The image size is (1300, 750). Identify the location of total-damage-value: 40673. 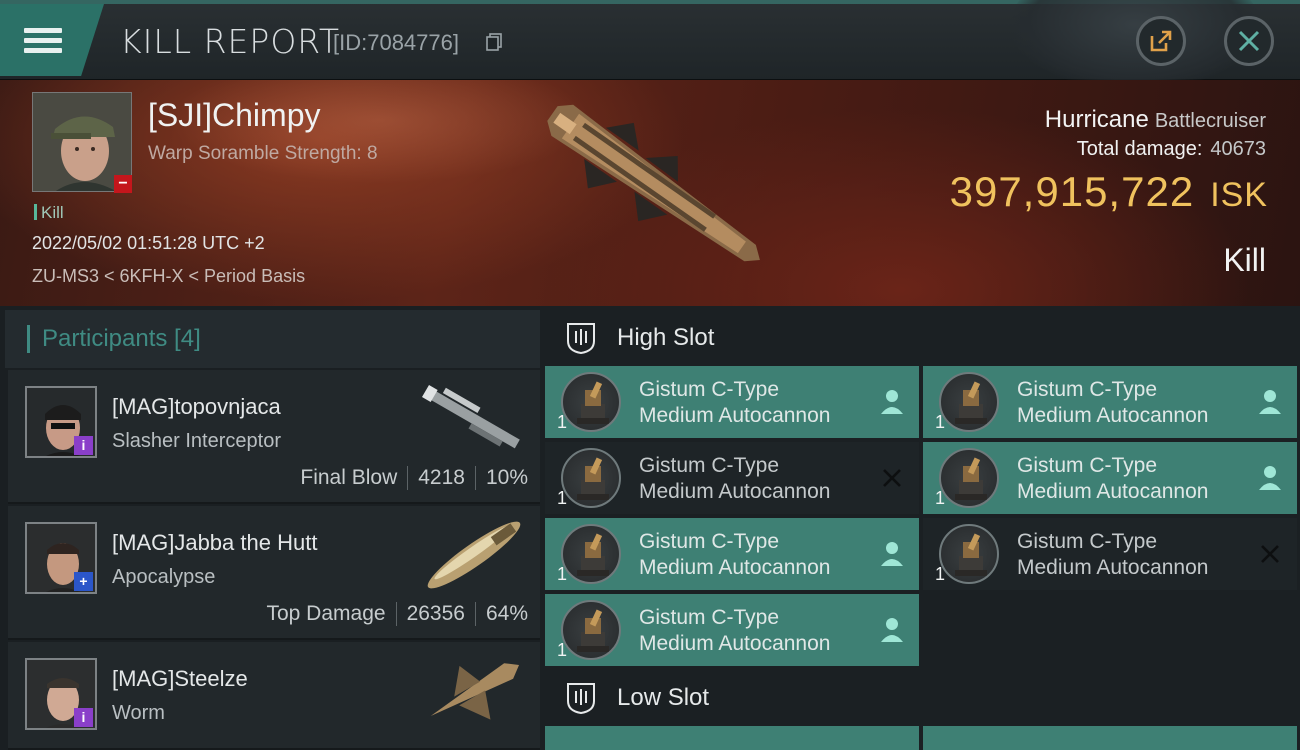
(1238, 149).